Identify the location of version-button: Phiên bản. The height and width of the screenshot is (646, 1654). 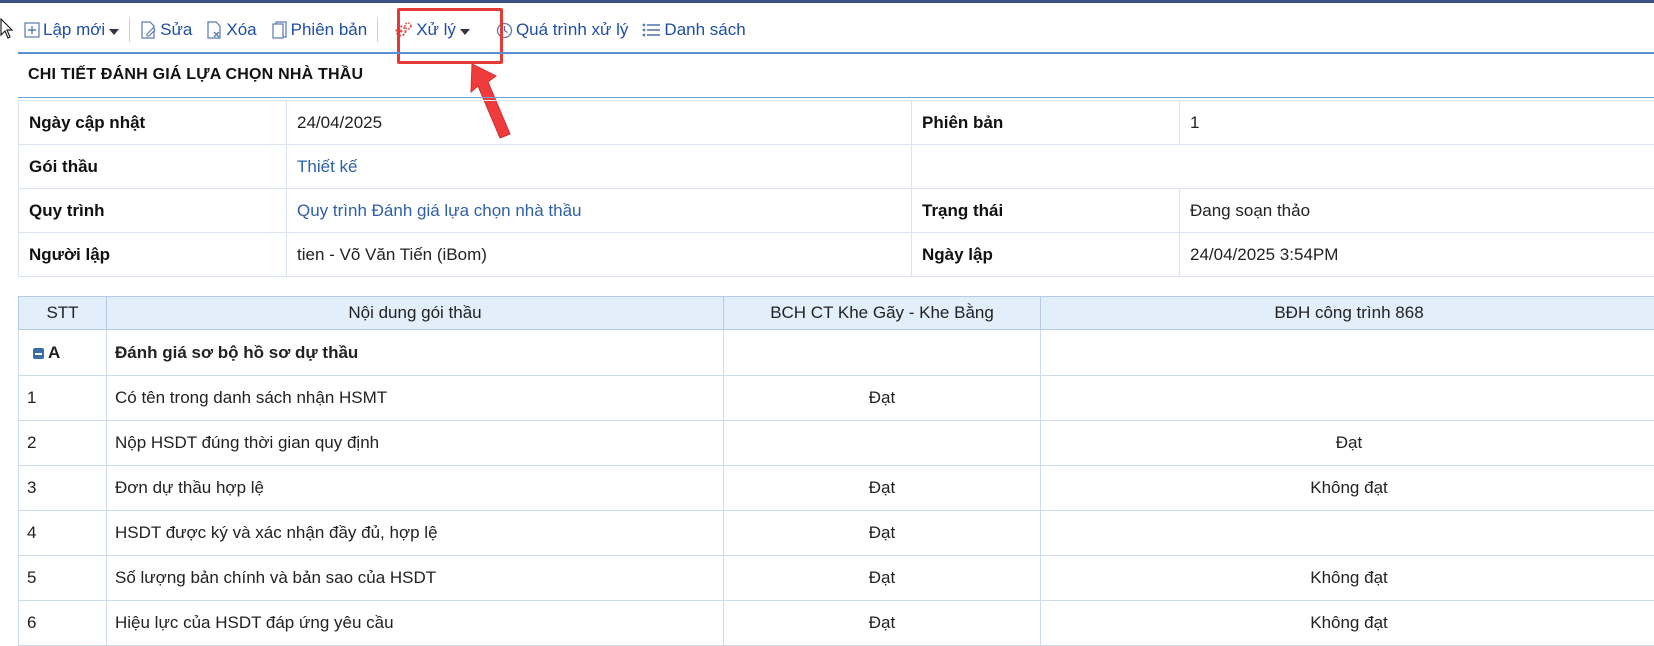
(319, 30).